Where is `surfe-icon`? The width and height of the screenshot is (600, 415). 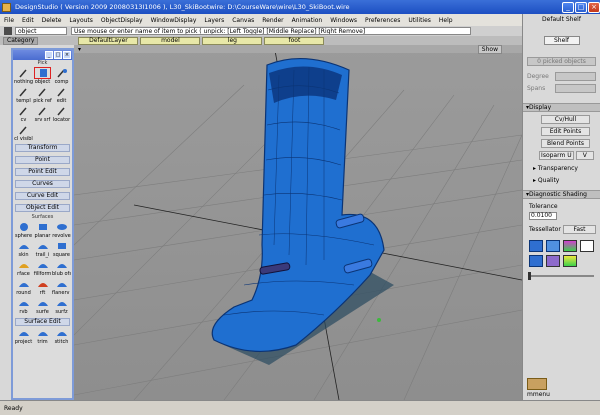 surfe-icon is located at coordinates (42, 303).